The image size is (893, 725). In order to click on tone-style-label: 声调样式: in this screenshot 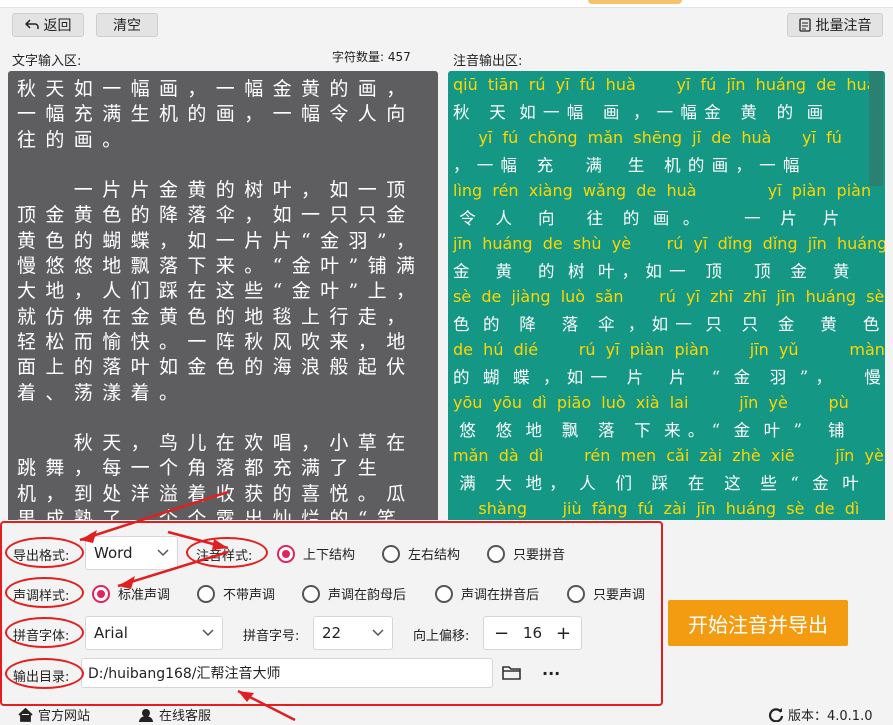, I will do `click(41, 596)`.